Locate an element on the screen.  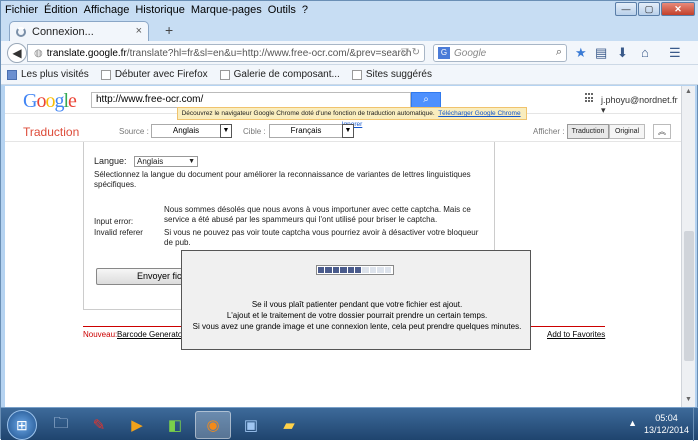
download-chrome-link: Télécharger Google Chrome is located at coordinates (479, 113).